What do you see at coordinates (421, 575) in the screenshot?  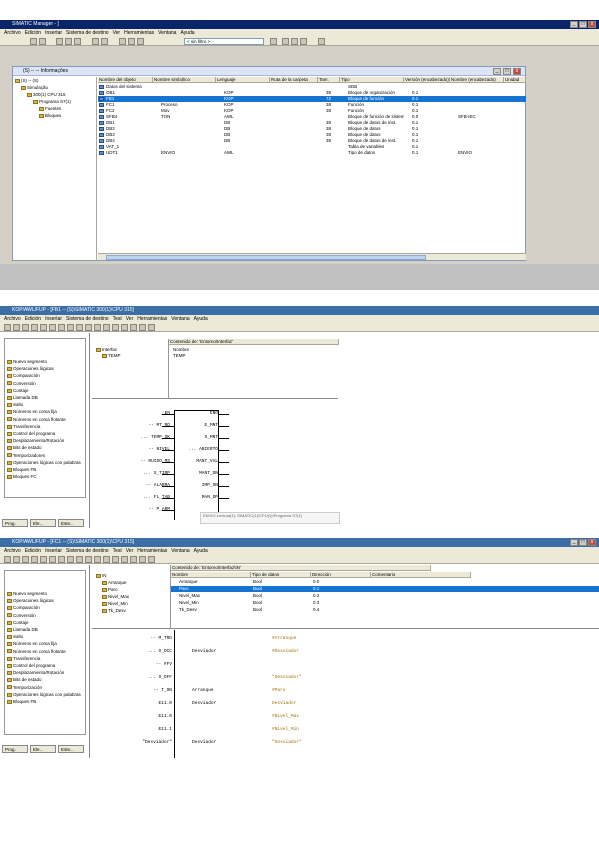 I see `column-header: Comentario` at bounding box center [421, 575].